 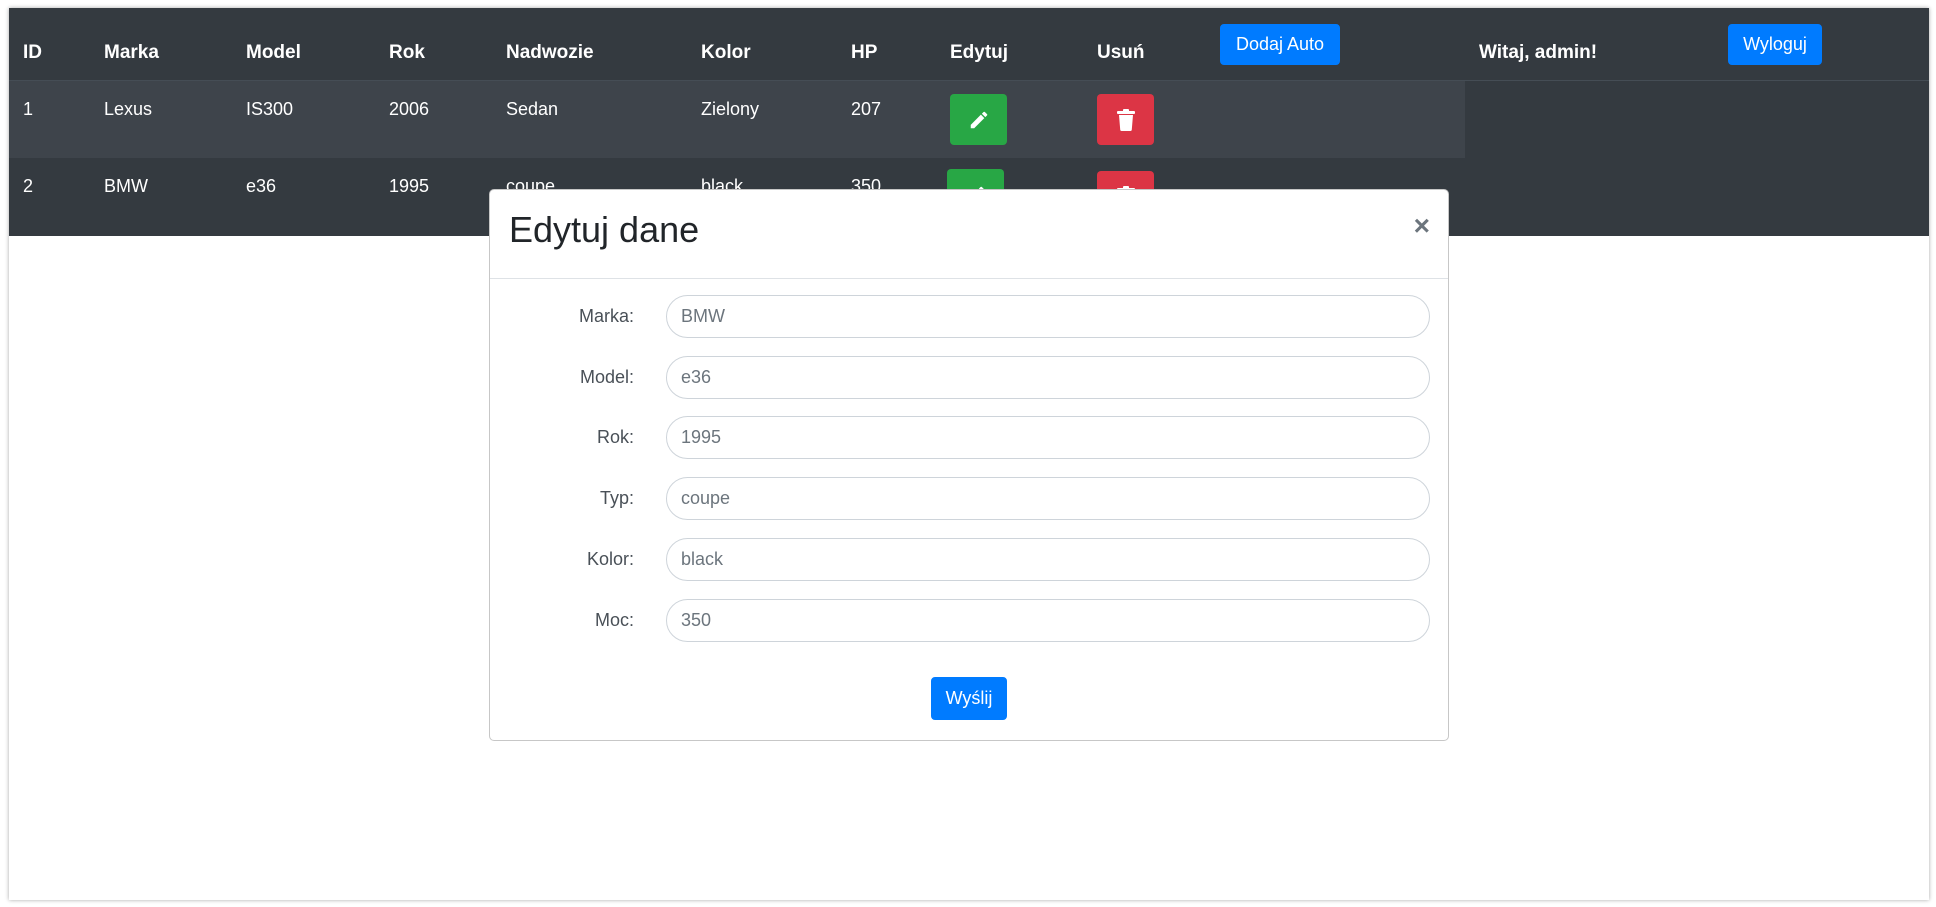 What do you see at coordinates (126, 186) in the screenshot?
I see `cell-marka: BMW` at bounding box center [126, 186].